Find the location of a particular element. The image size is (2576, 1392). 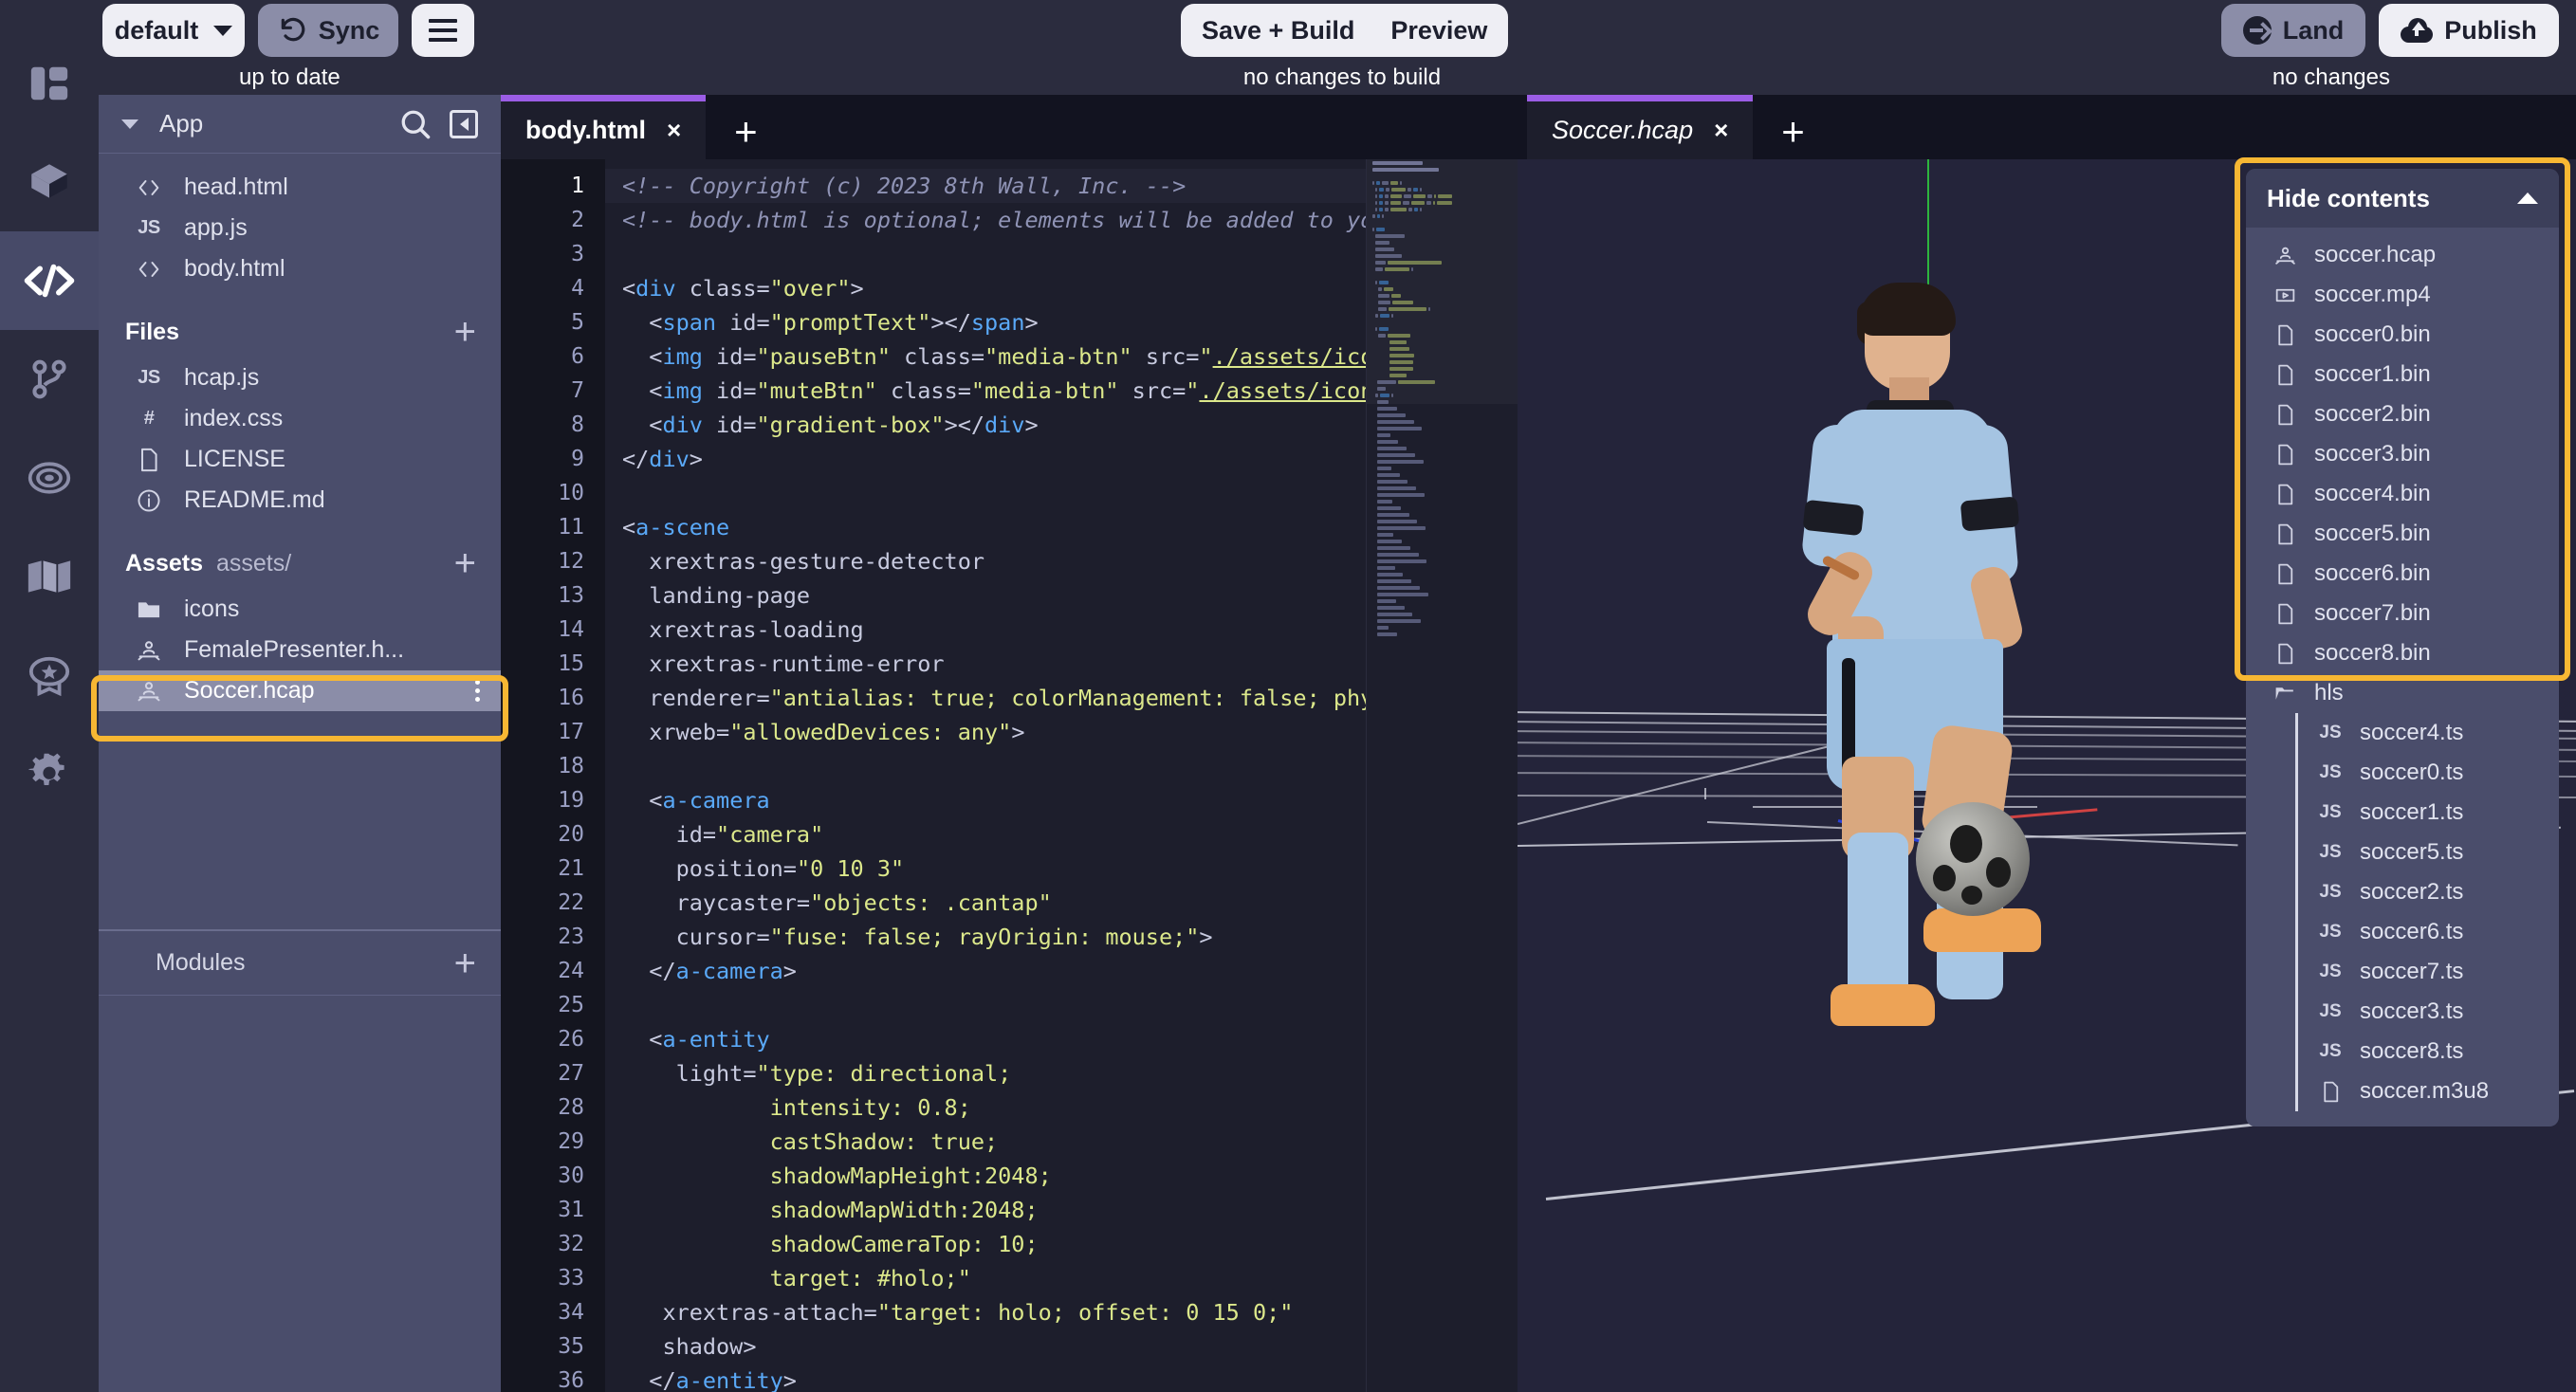

menu-button is located at coordinates (443, 30).